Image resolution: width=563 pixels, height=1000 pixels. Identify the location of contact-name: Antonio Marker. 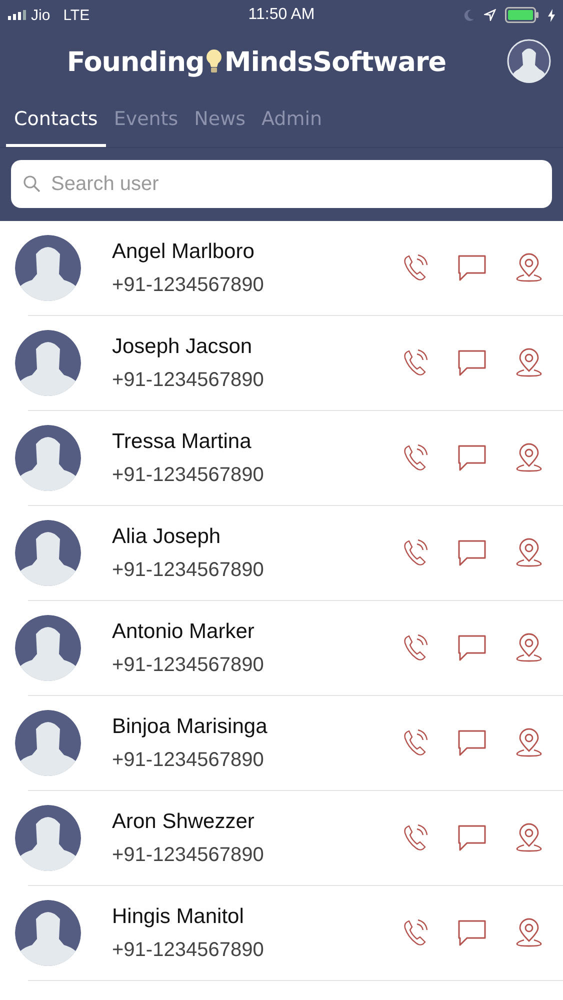
(184, 632).